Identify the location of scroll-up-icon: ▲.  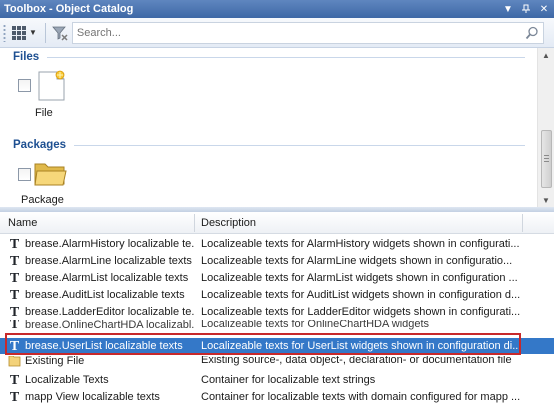
(546, 55).